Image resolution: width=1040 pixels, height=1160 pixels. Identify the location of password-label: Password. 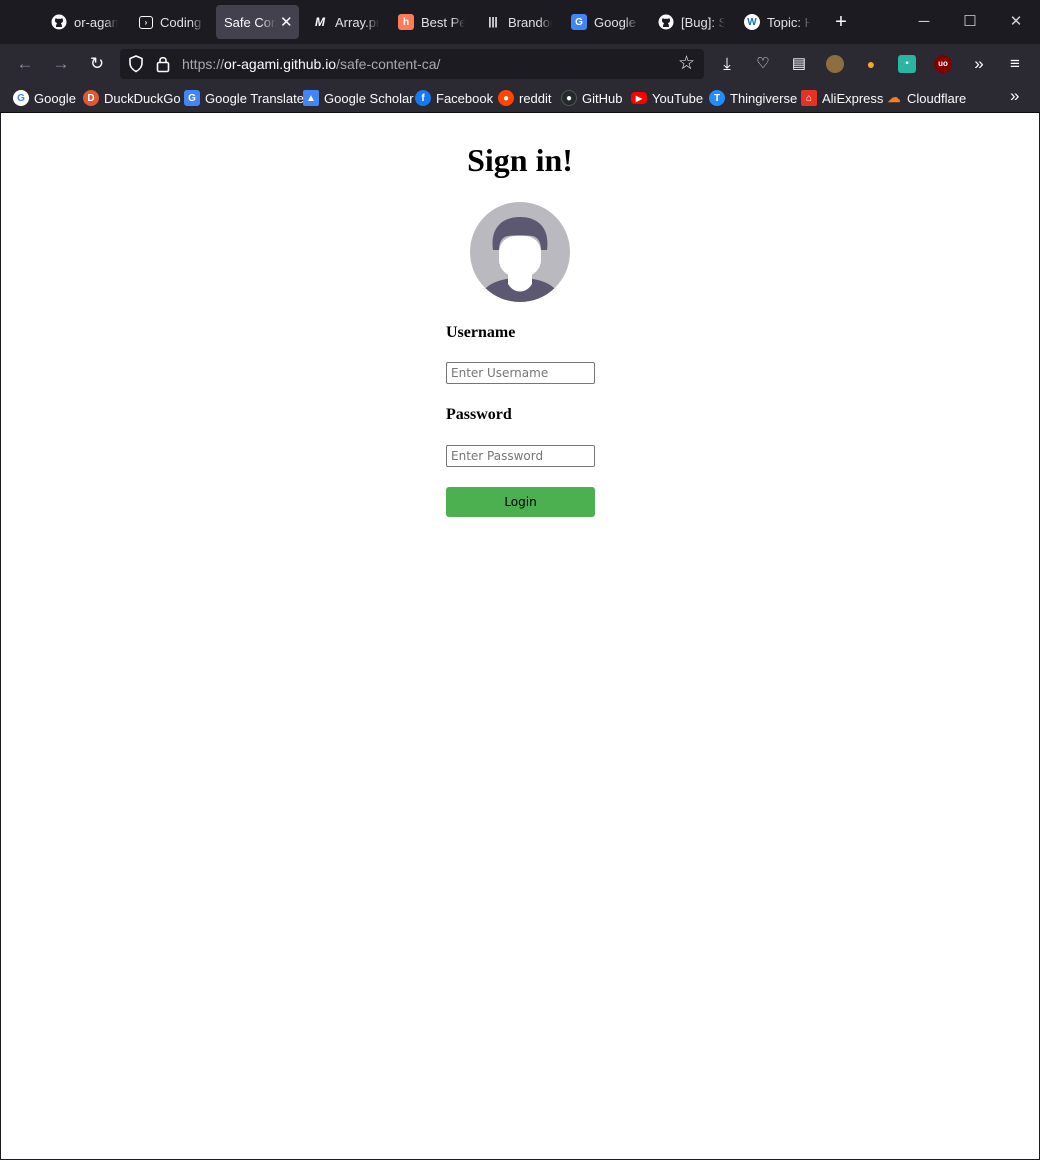
(479, 414).